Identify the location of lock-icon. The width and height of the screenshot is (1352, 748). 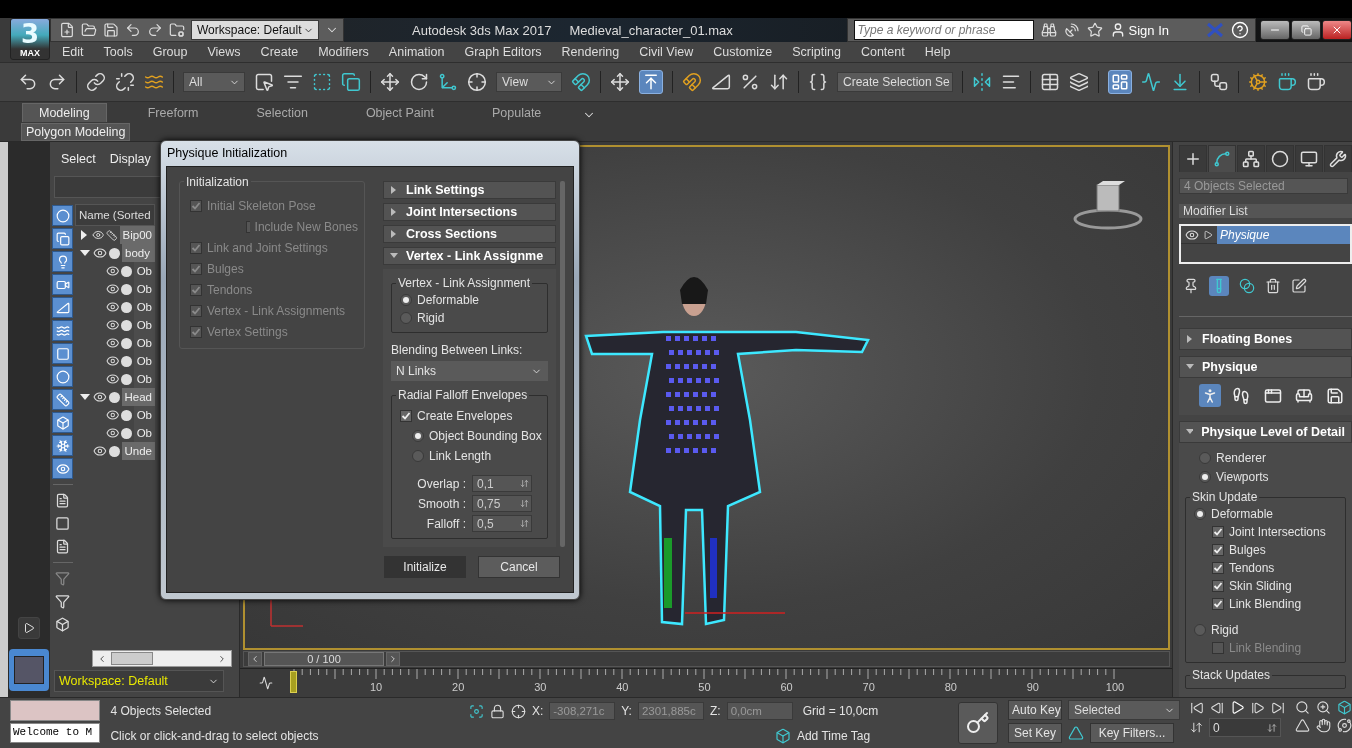
(497, 711).